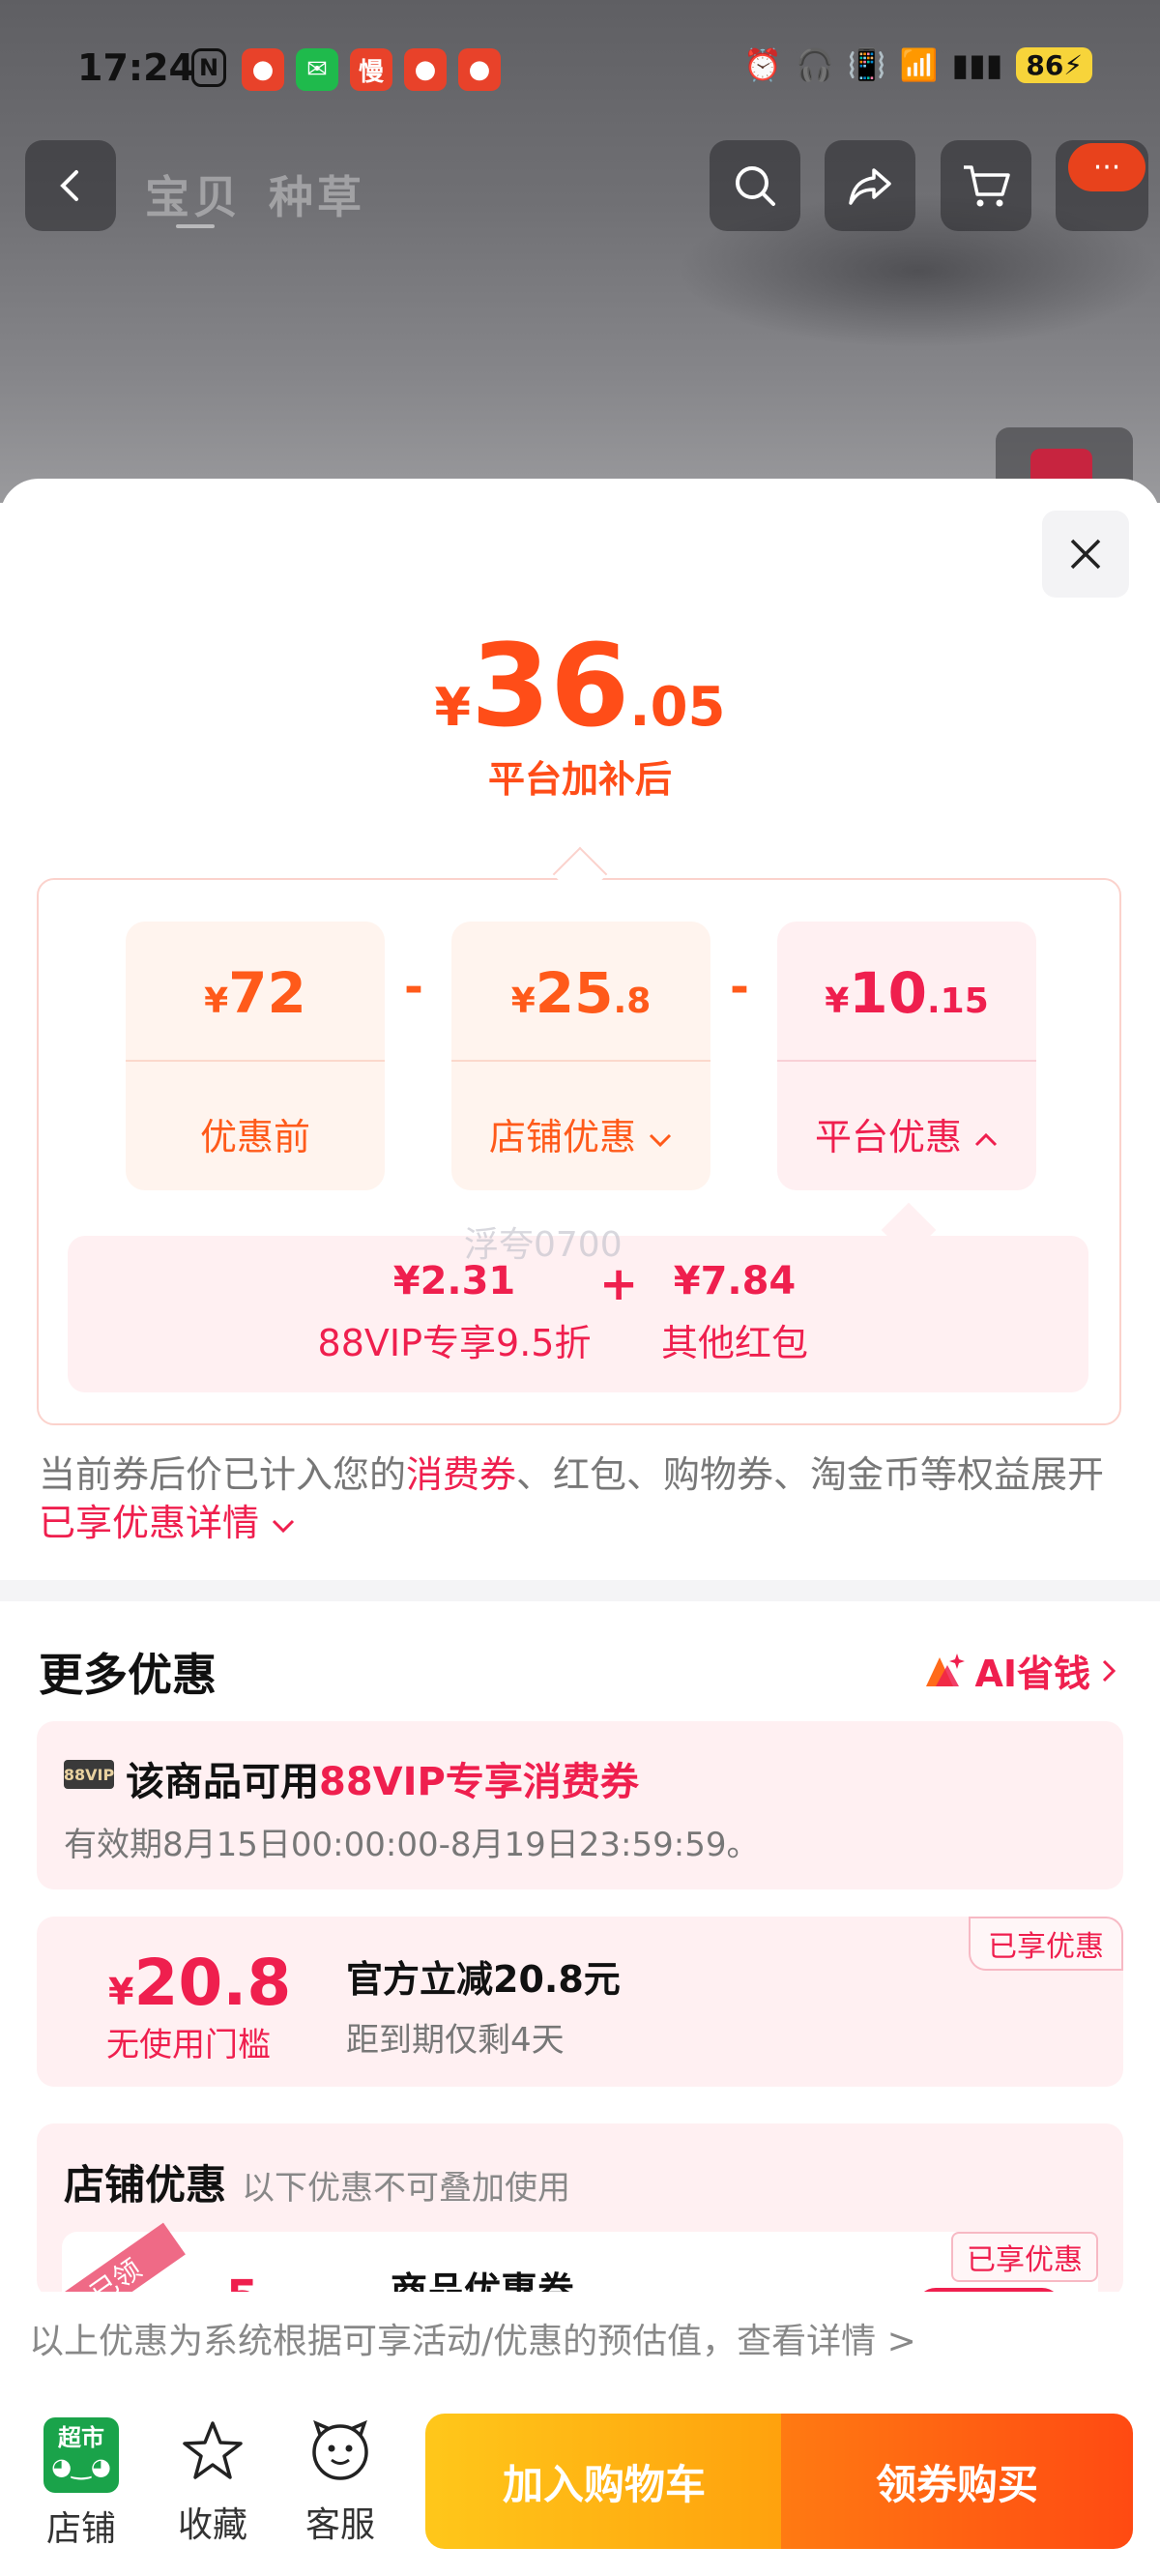 The width and height of the screenshot is (1160, 2576). I want to click on favorite-button: 收藏, so click(213, 2482).